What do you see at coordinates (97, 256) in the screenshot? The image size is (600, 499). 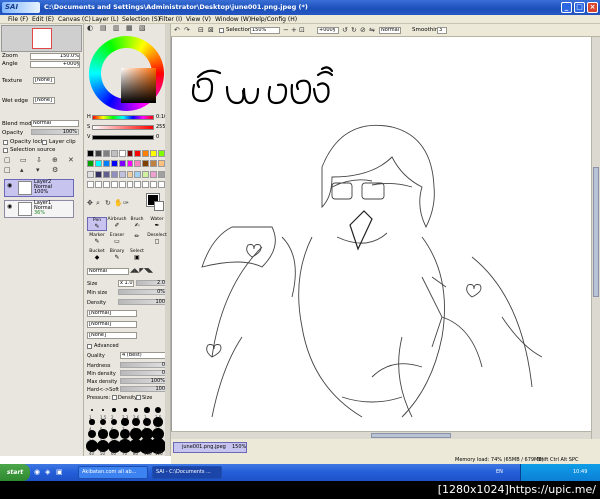 I see `tool-bucket: Bucket ◆` at bounding box center [97, 256].